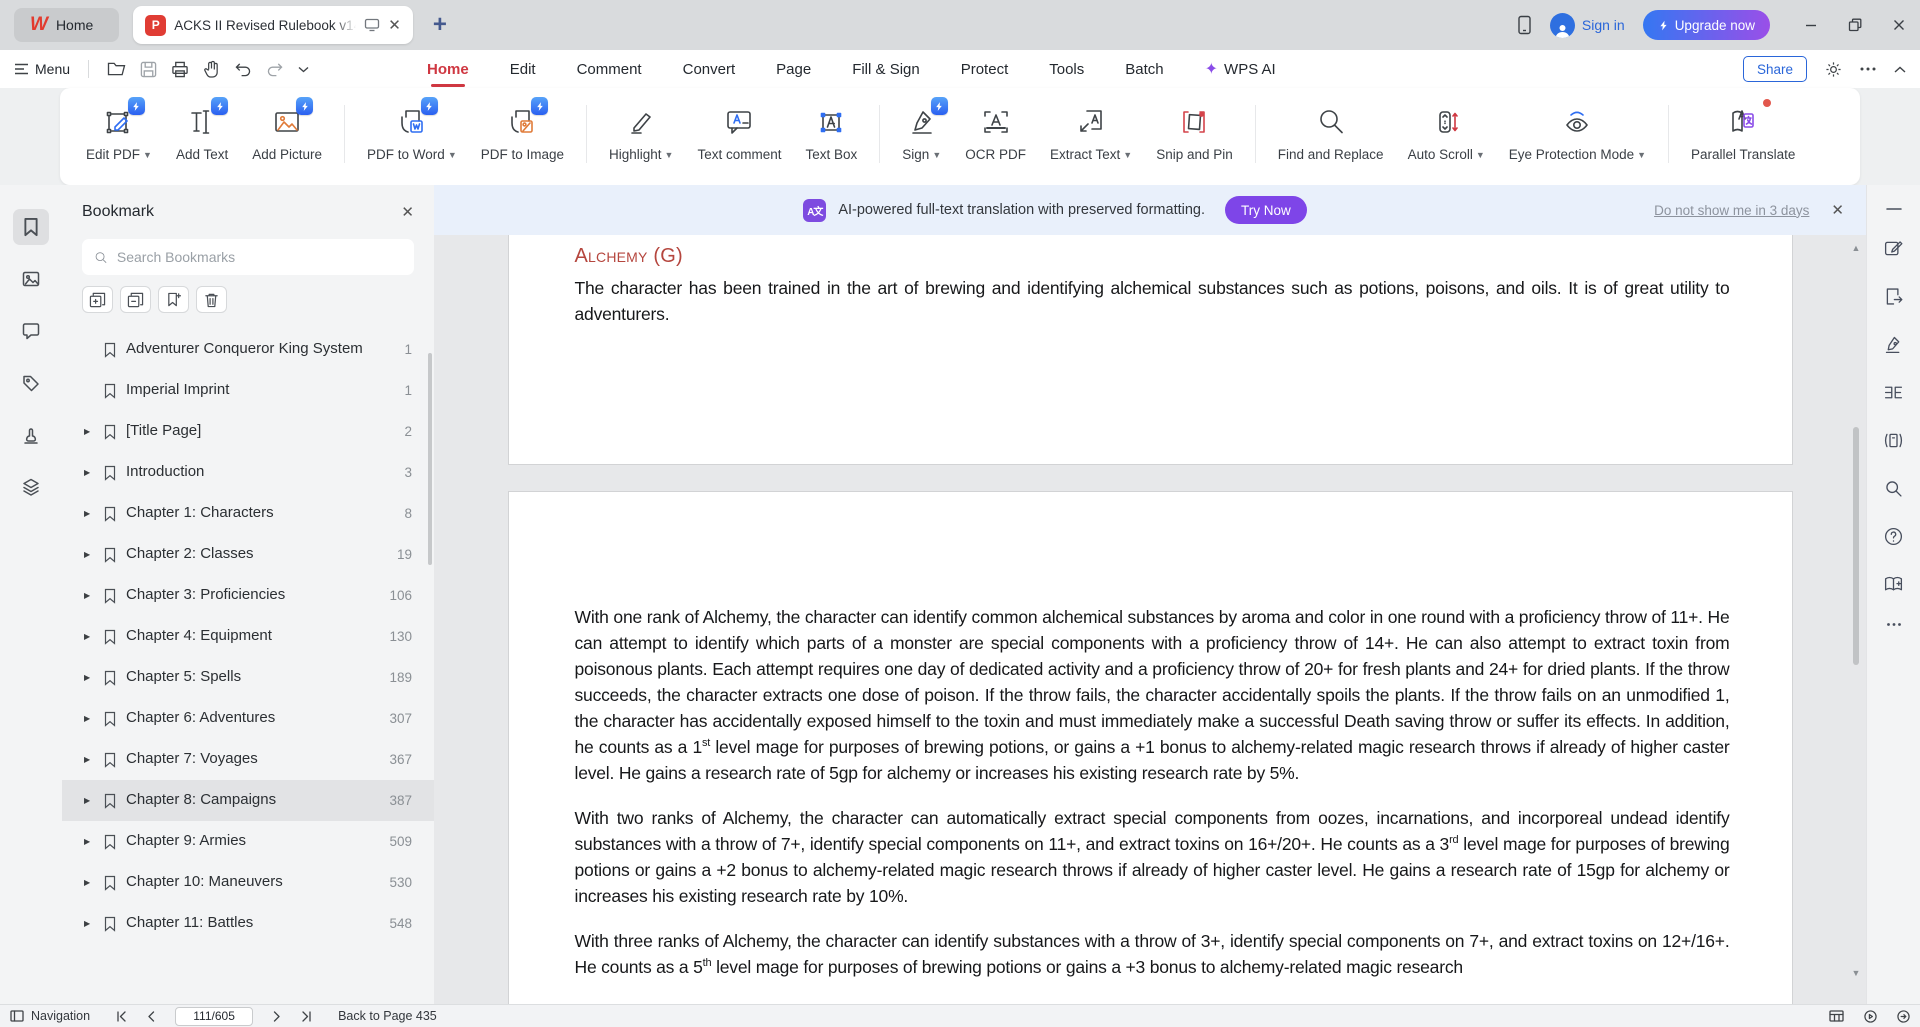  I want to click on menu-item-convert: Convert, so click(709, 69).